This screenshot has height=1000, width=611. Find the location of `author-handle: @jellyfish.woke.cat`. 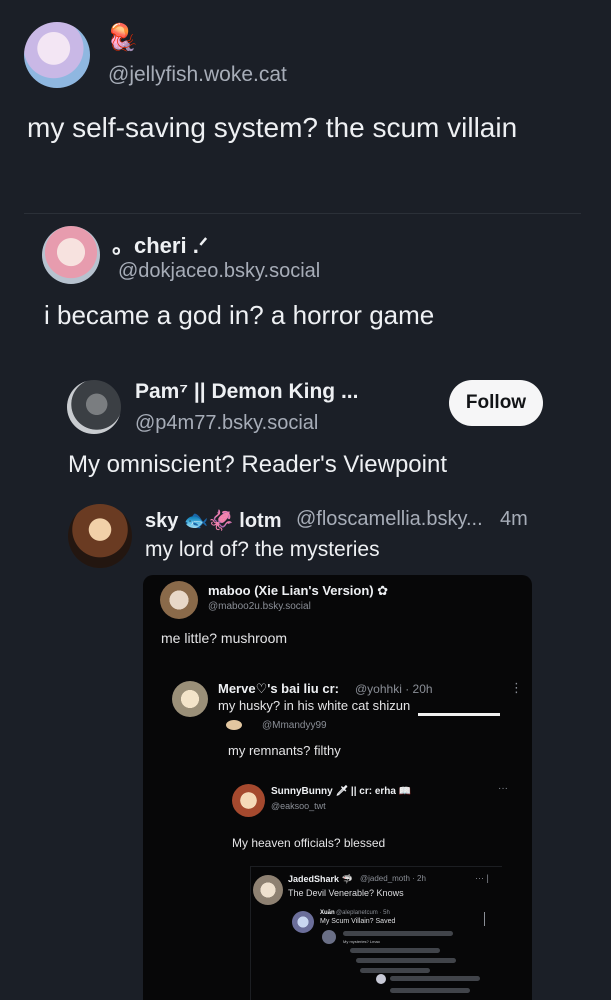

author-handle: @jellyfish.woke.cat is located at coordinates (197, 75).